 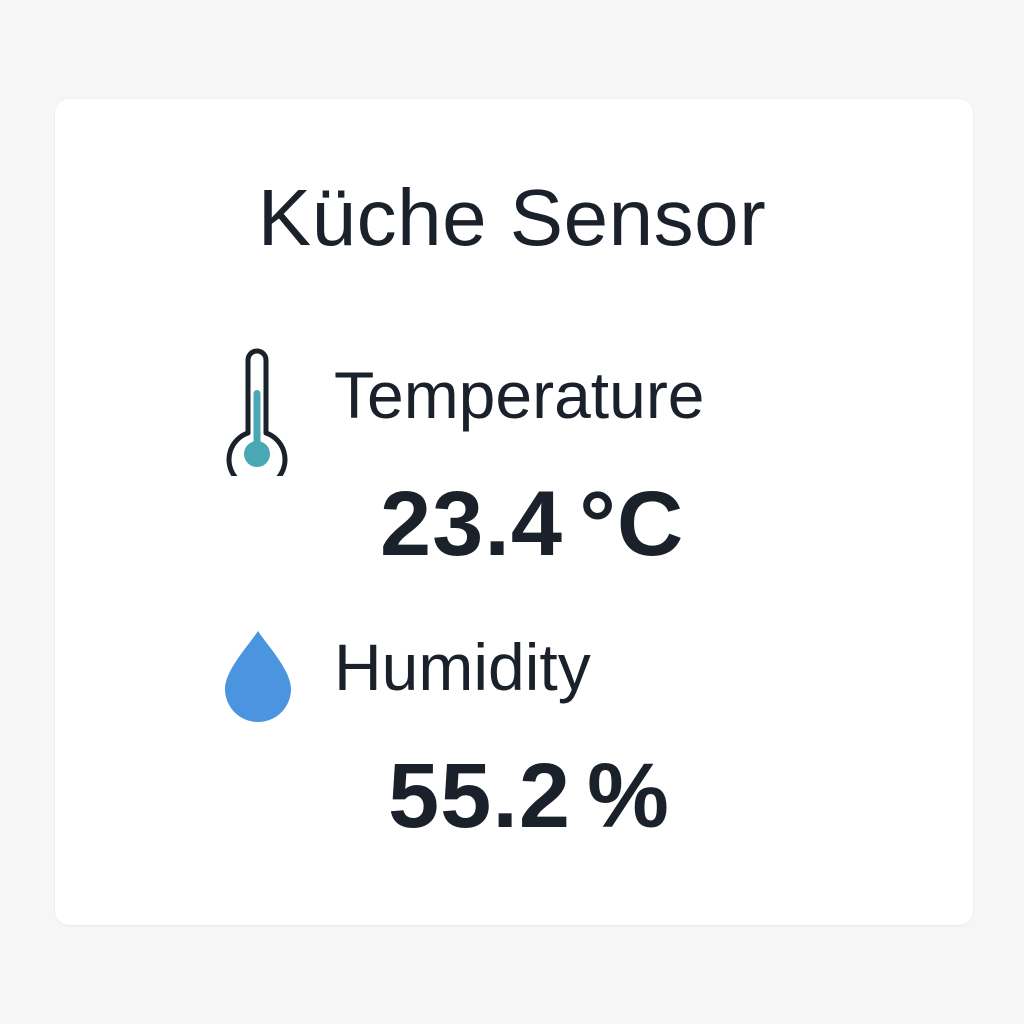 What do you see at coordinates (257, 417) in the screenshot?
I see `thermometer-icon` at bounding box center [257, 417].